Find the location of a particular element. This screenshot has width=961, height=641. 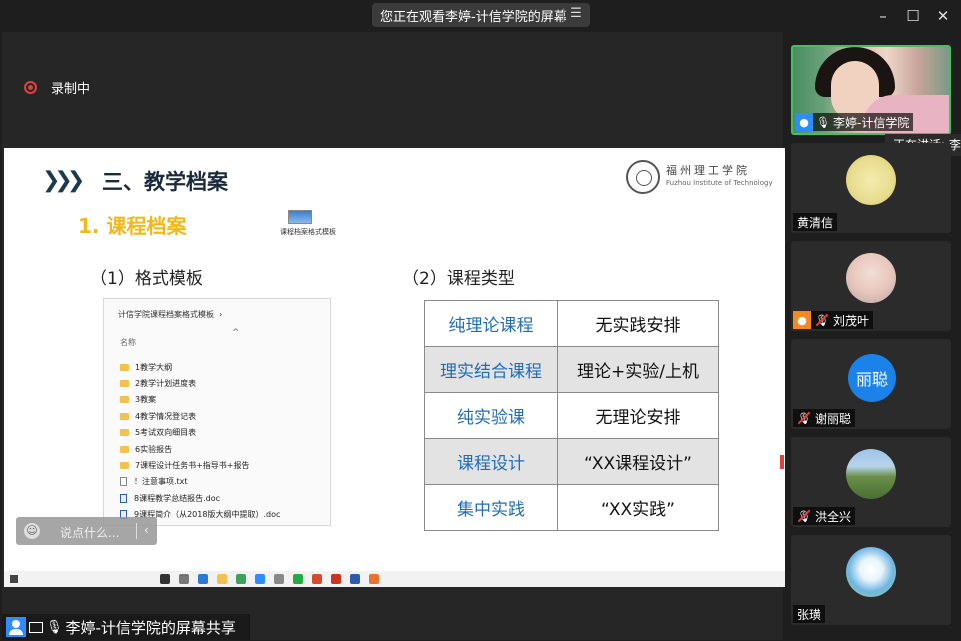

pill-divider is located at coordinates (563, 15).